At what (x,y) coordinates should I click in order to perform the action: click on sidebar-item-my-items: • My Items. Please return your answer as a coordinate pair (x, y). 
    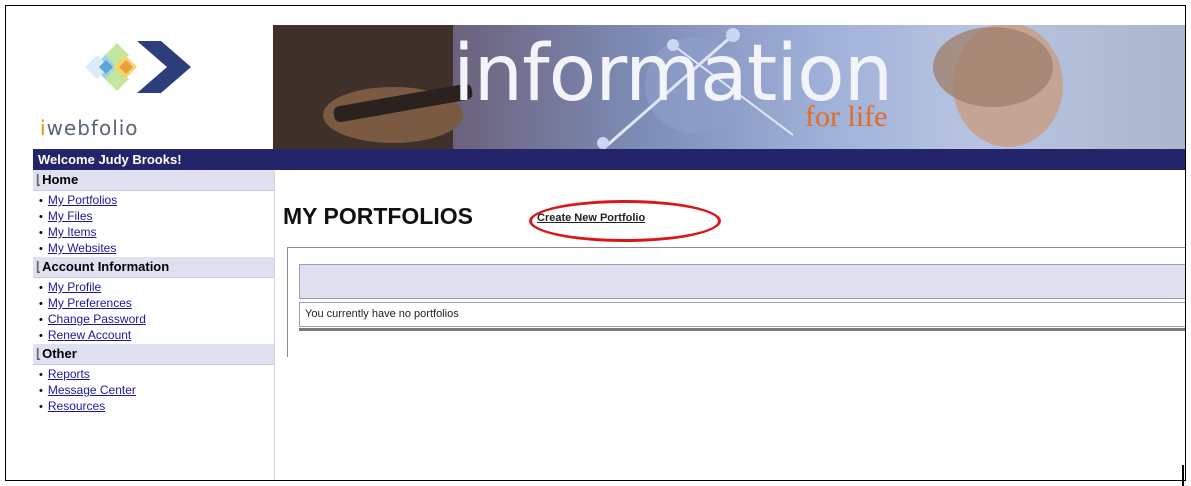
    Looking at the image, I should click on (156, 233).